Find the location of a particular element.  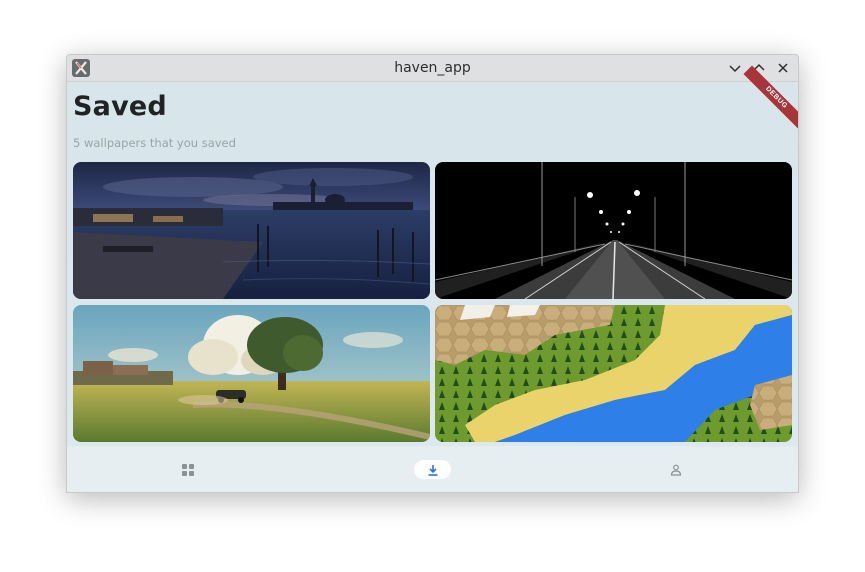

page-subtitle: 5 wallpapers that you saved is located at coordinates (154, 143).